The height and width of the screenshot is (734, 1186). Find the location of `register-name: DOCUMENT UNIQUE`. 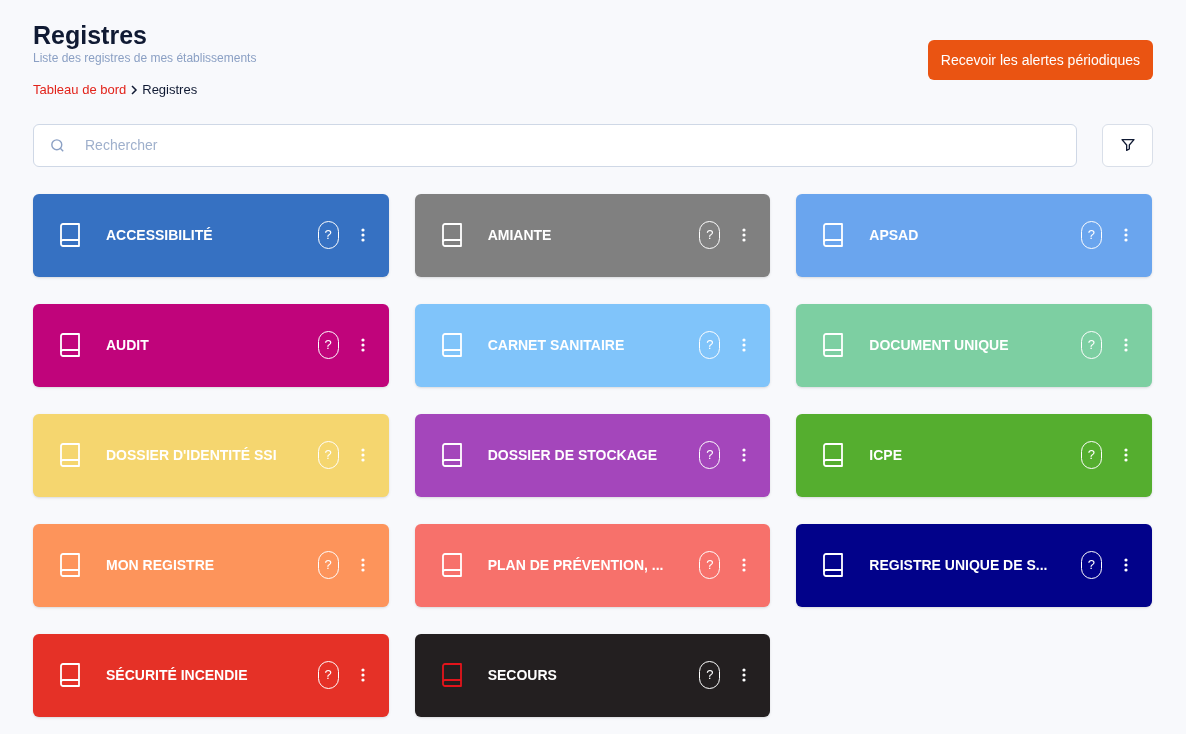

register-name: DOCUMENT UNIQUE is located at coordinates (939, 345).